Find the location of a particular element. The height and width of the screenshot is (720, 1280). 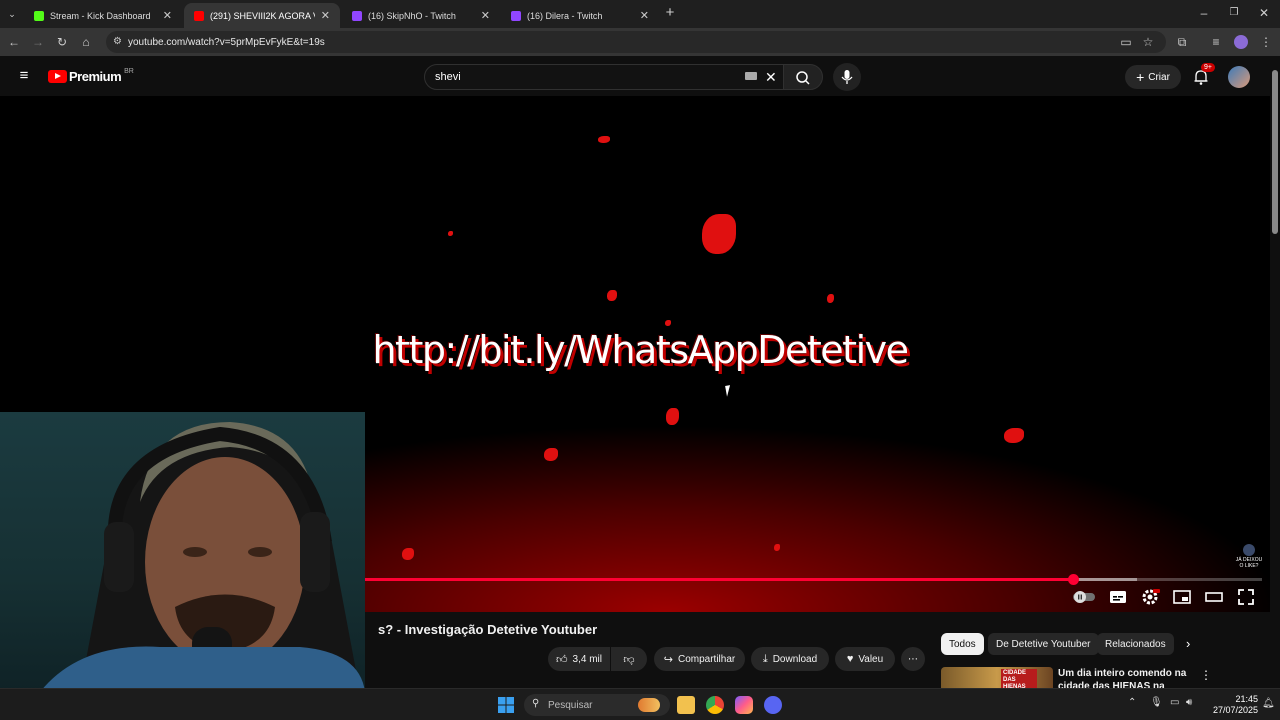

thanks-button: ♥ Valeu is located at coordinates (865, 659).